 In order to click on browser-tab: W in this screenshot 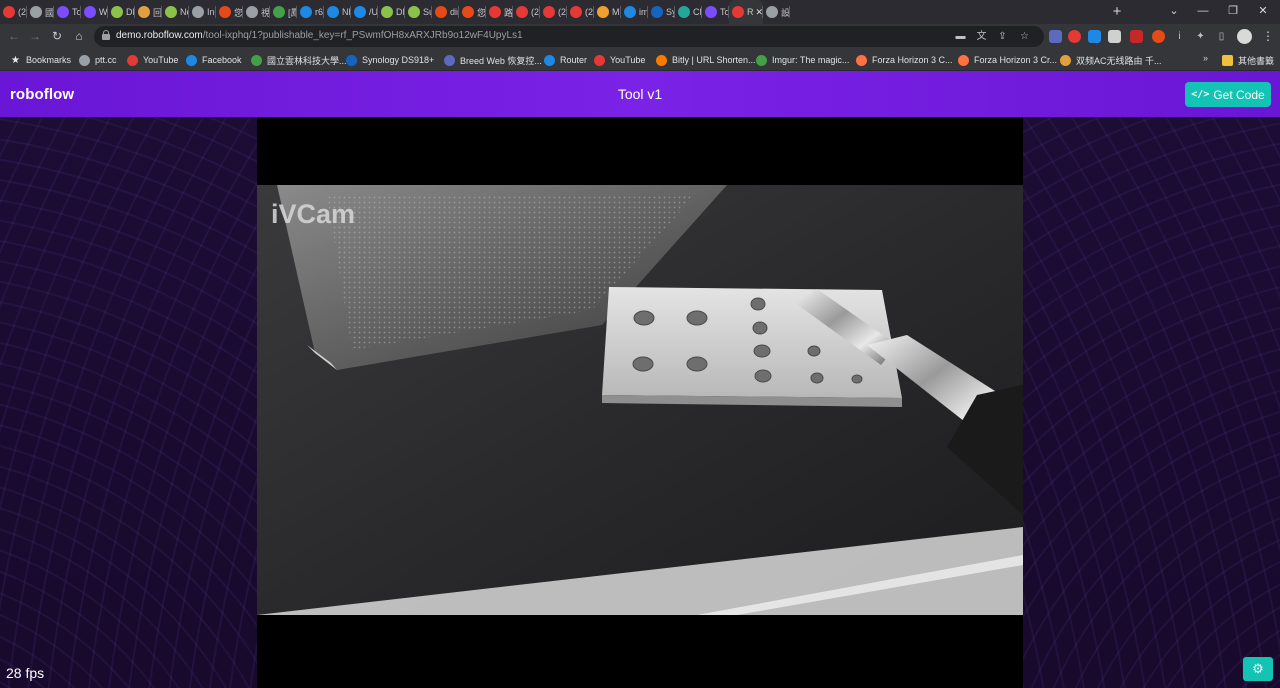, I will do `click(94, 12)`.